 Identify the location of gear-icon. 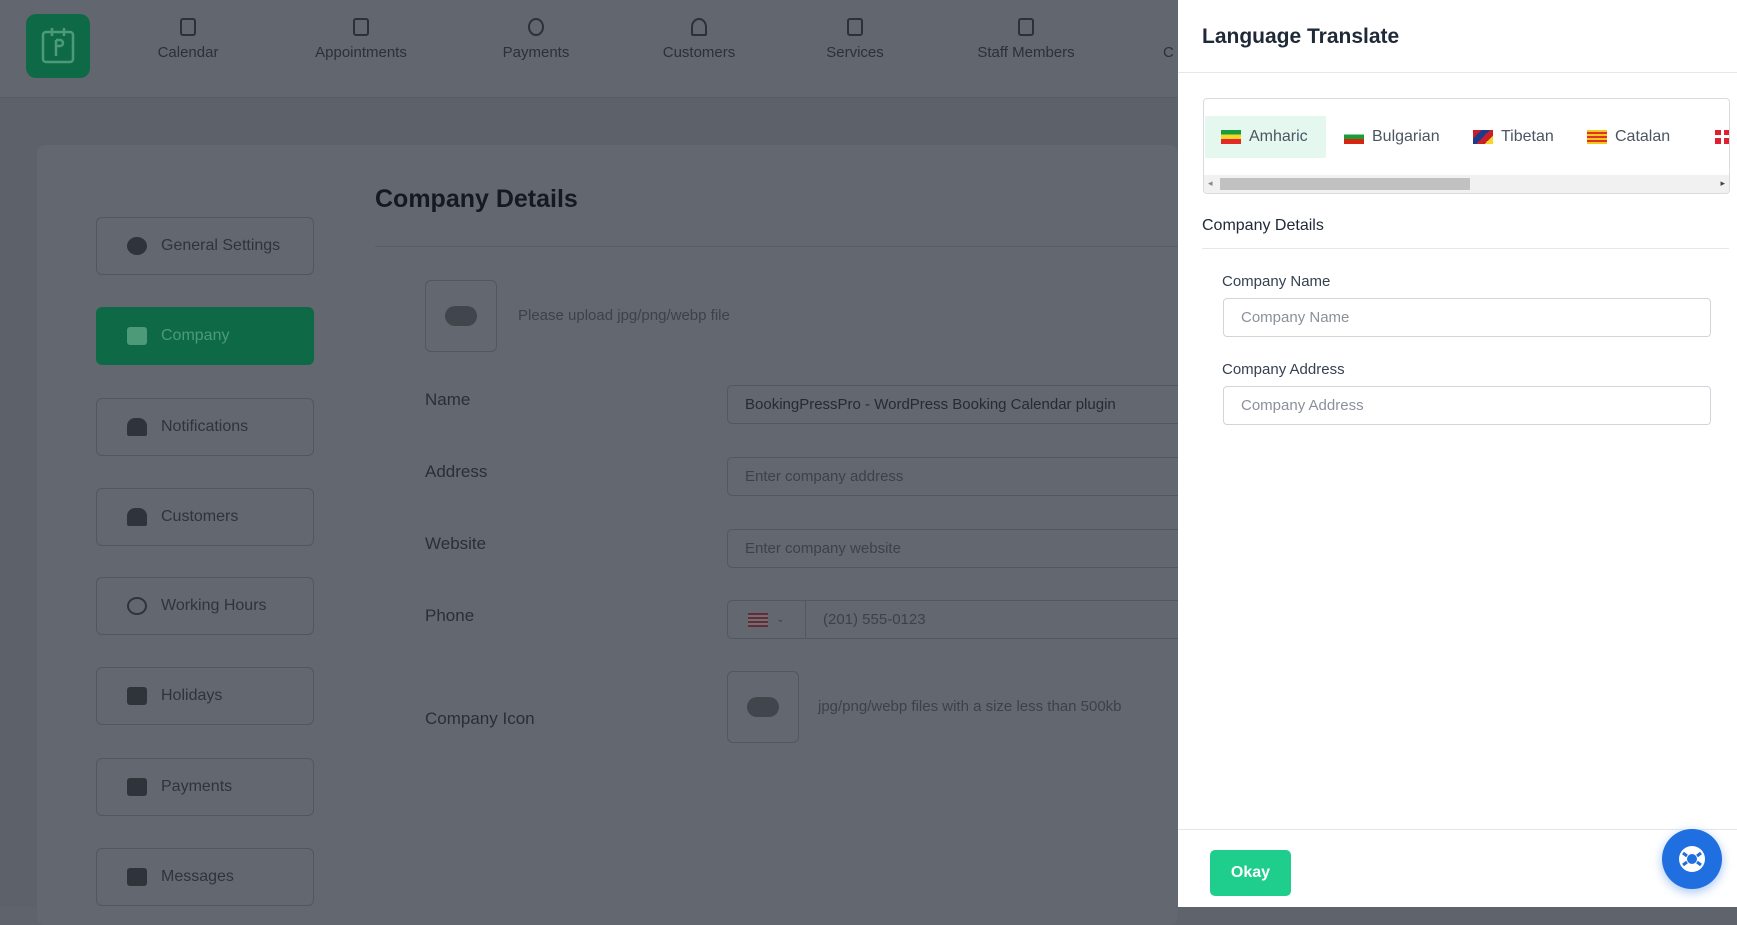
(137, 246).